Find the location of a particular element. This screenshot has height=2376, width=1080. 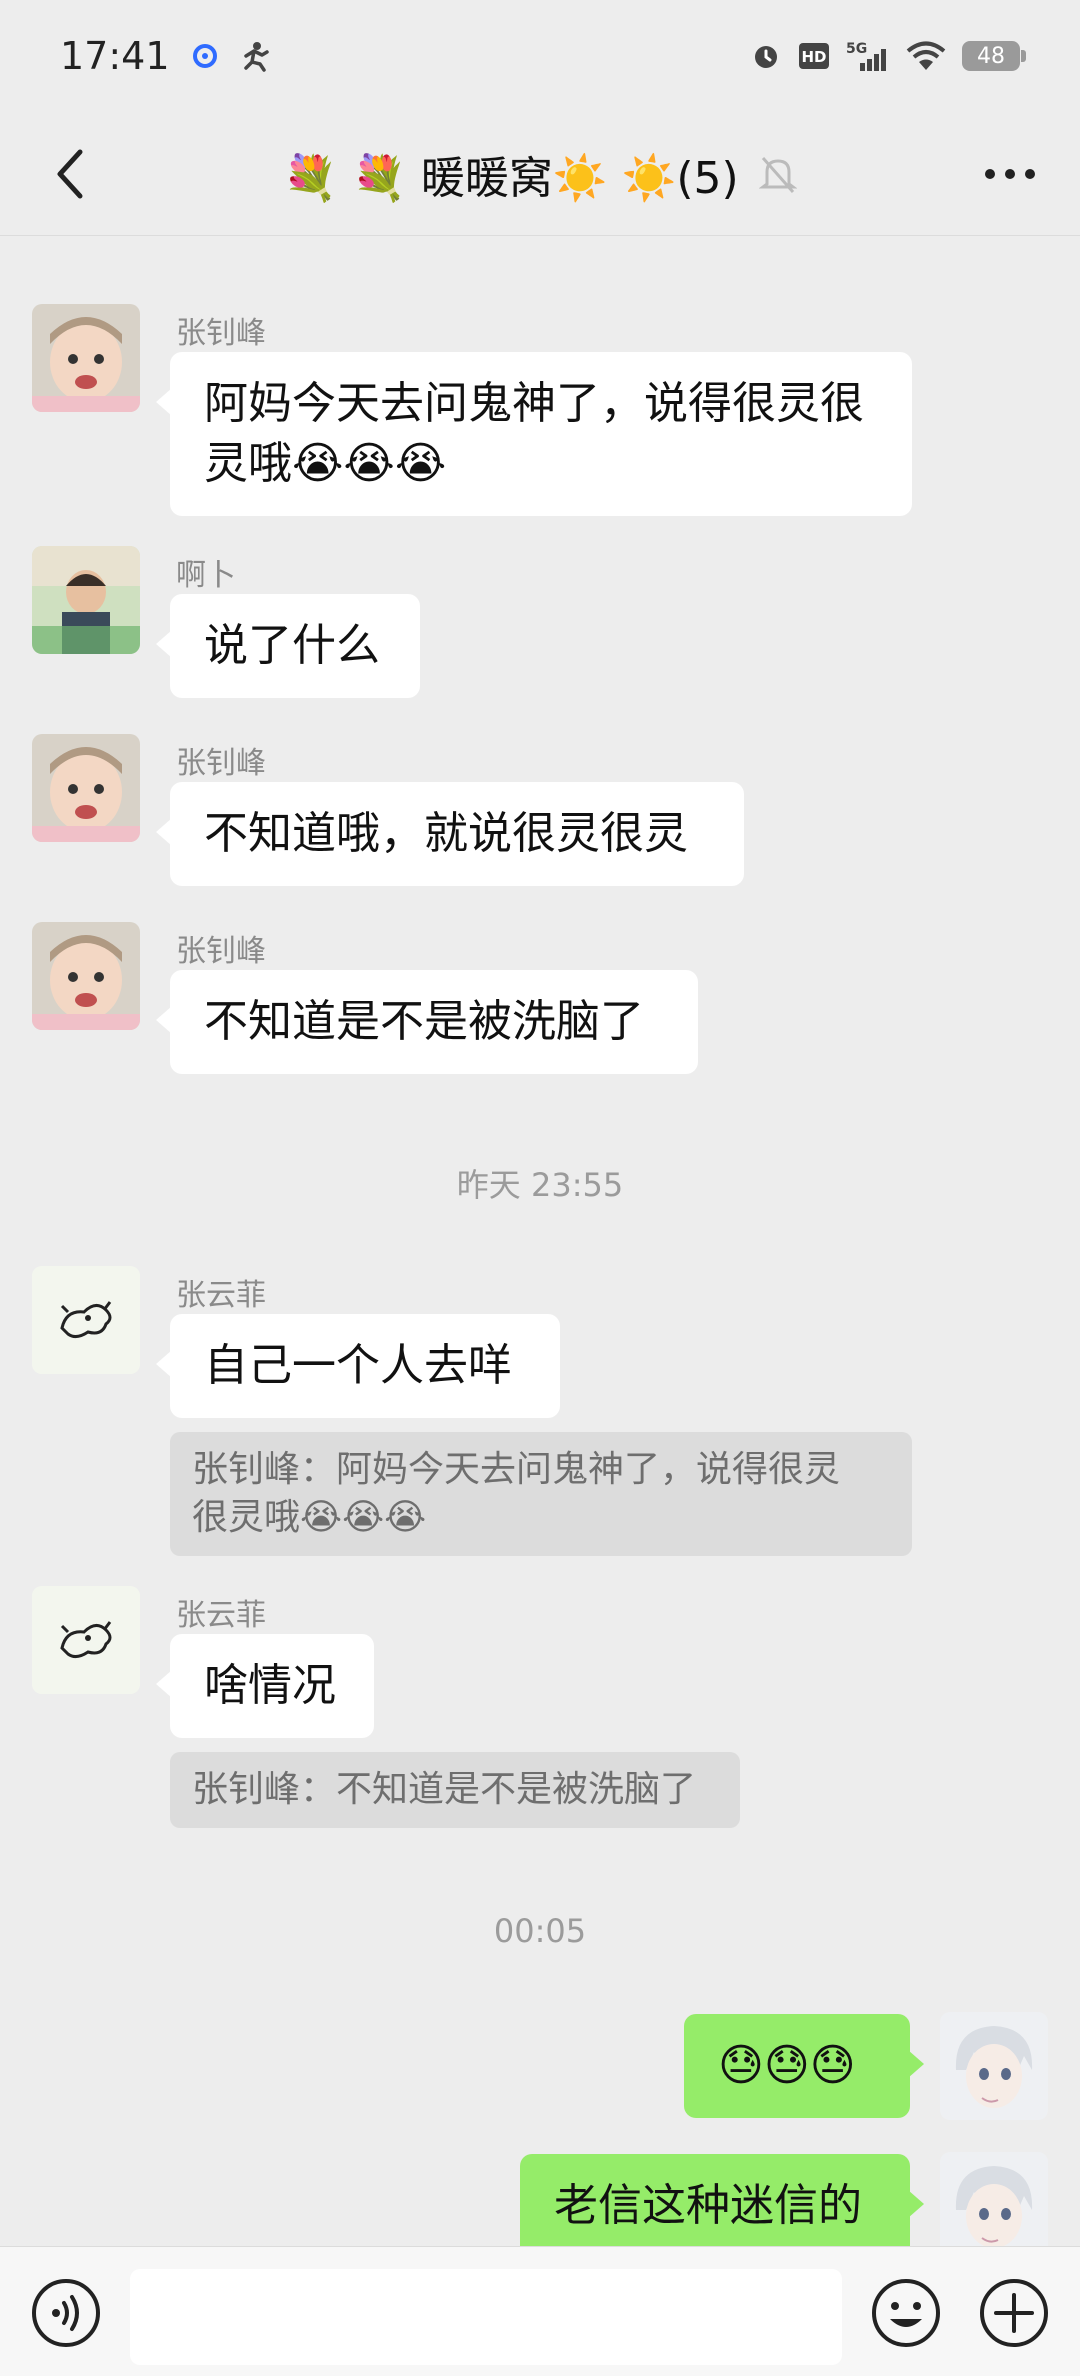

quoted-message: 张钊峰：不知道是不是被洗脑了 is located at coordinates (455, 1790).